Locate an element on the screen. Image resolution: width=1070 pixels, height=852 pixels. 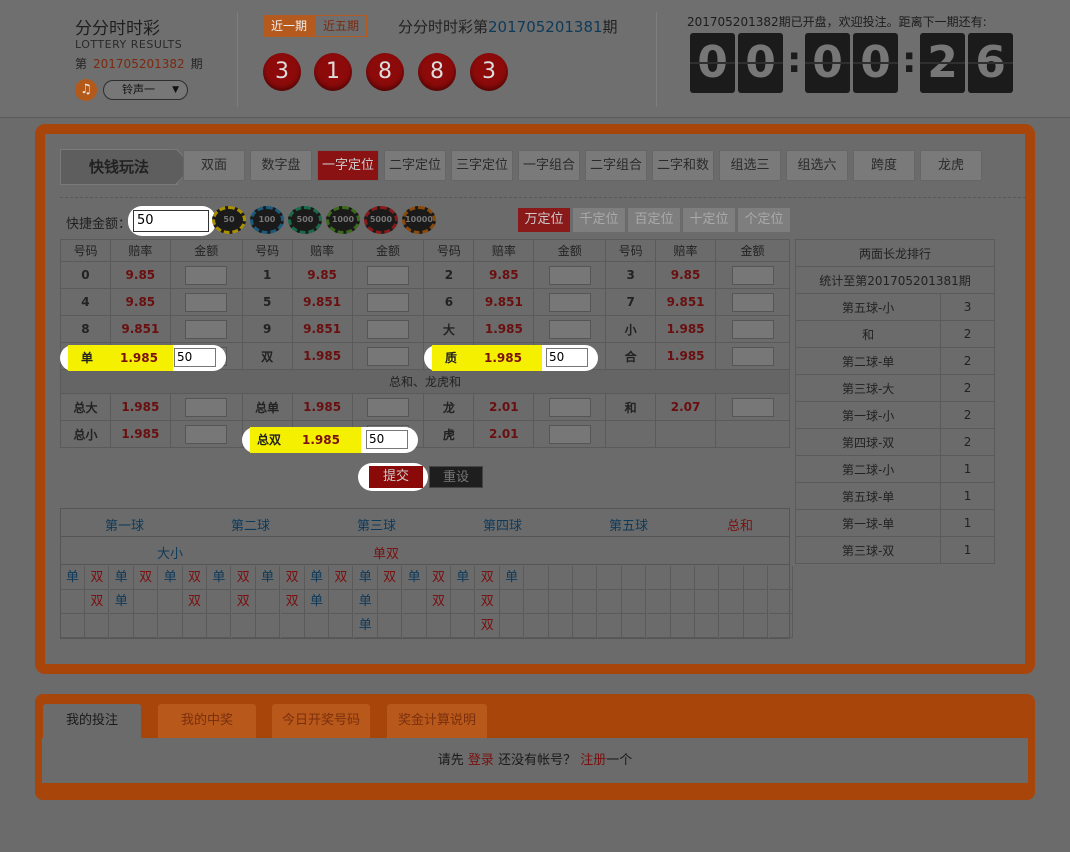
bet-code: 虎 is located at coordinates (449, 434).